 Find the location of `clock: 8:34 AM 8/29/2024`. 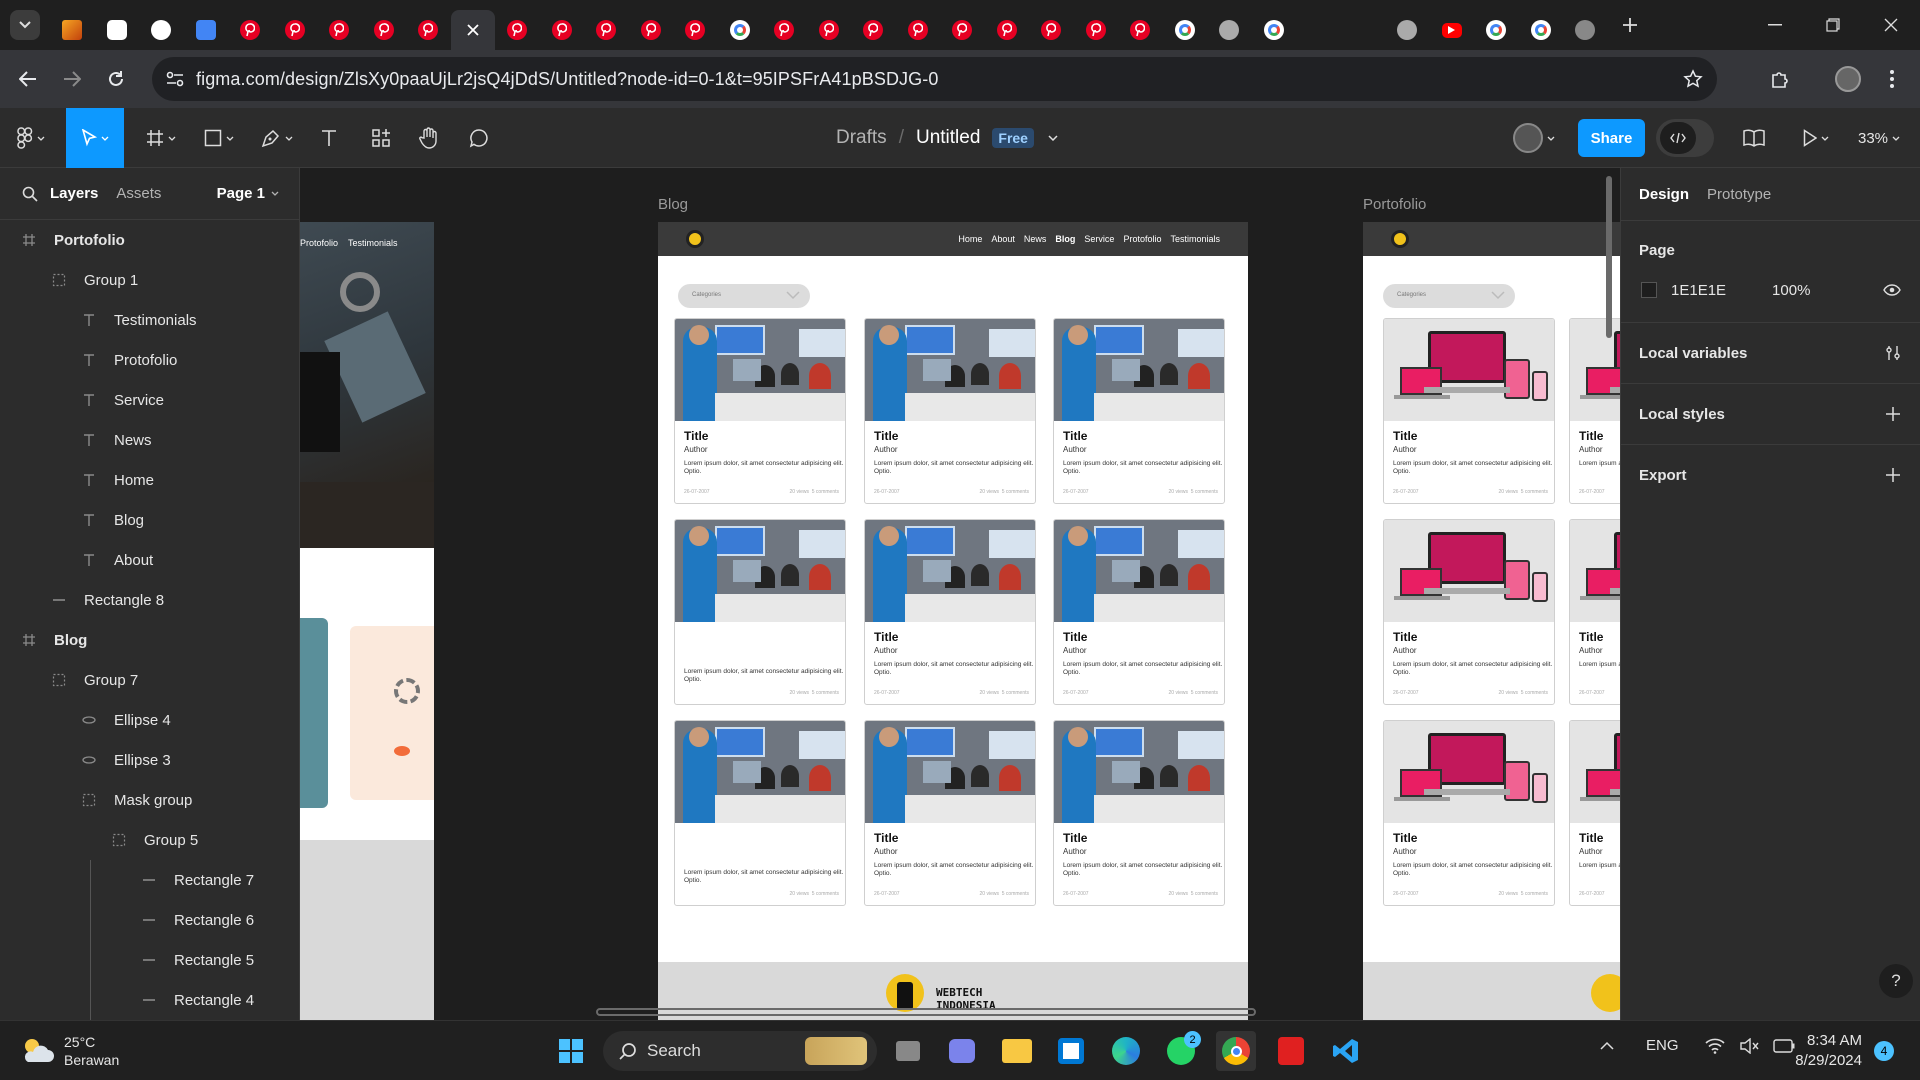

clock: 8:34 AM 8/29/2024 is located at coordinates (1819, 1051).